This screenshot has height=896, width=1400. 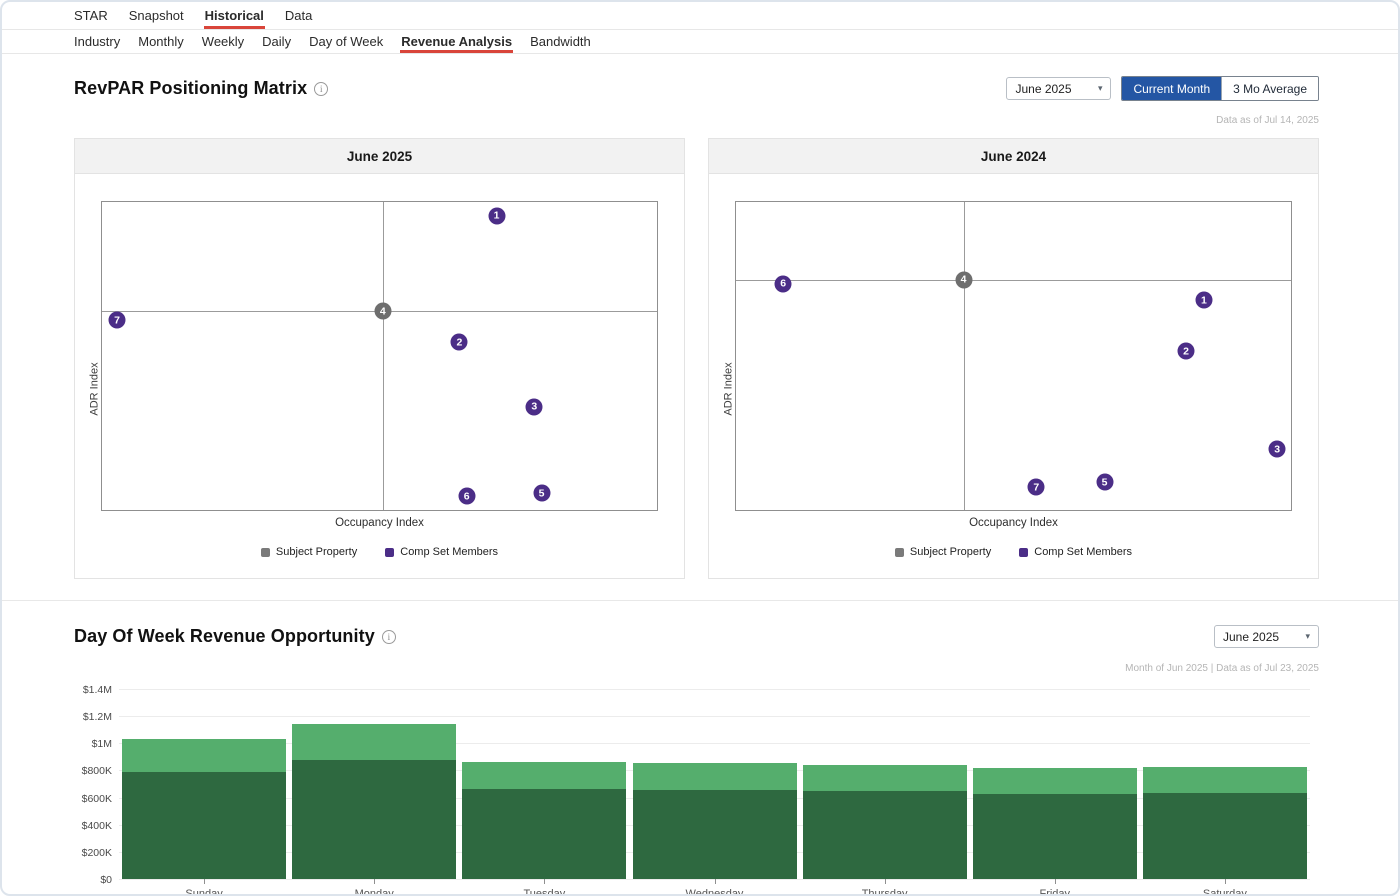 What do you see at coordinates (91, 15) in the screenshot?
I see `tab-star: STAR` at bounding box center [91, 15].